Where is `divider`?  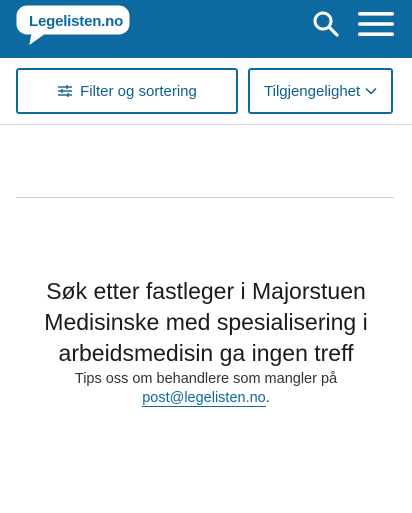
divider is located at coordinates (205, 197).